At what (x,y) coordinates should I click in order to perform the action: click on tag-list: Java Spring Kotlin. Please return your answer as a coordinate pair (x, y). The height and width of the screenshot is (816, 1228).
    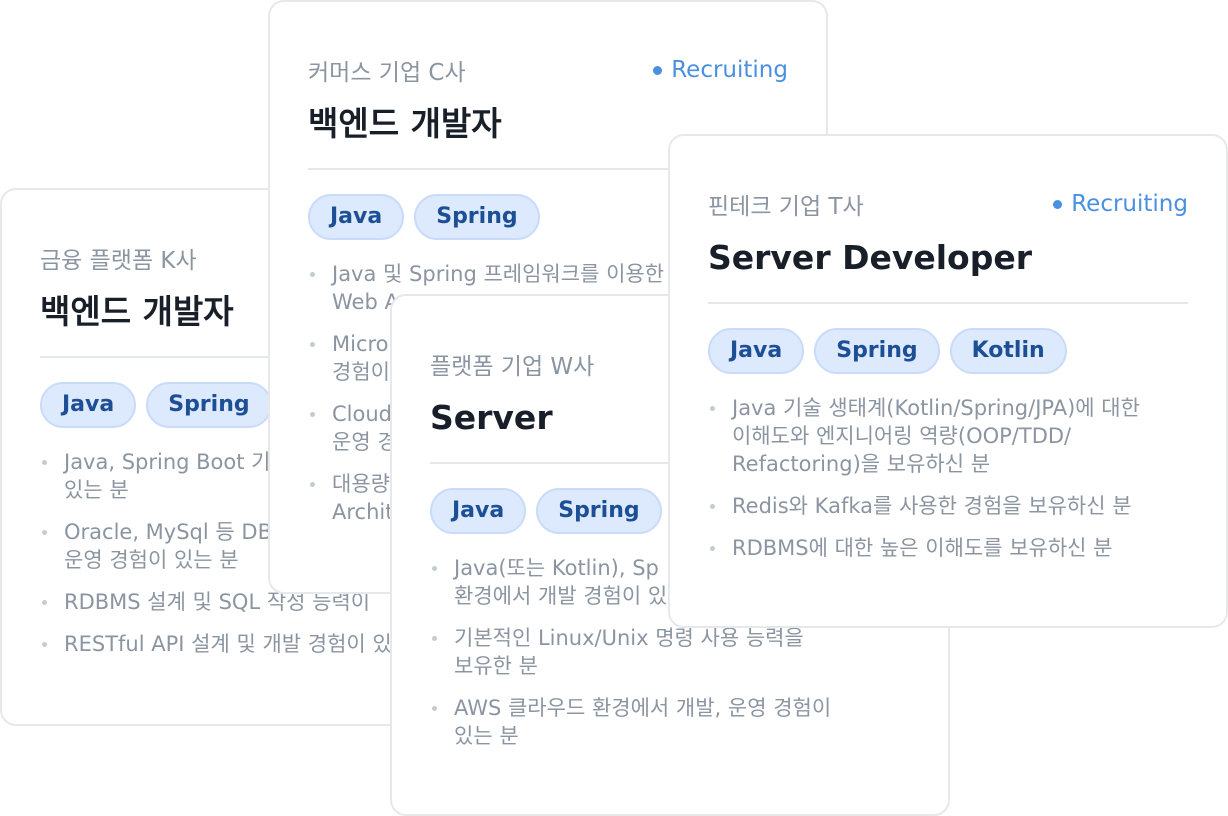
    Looking at the image, I should click on (948, 351).